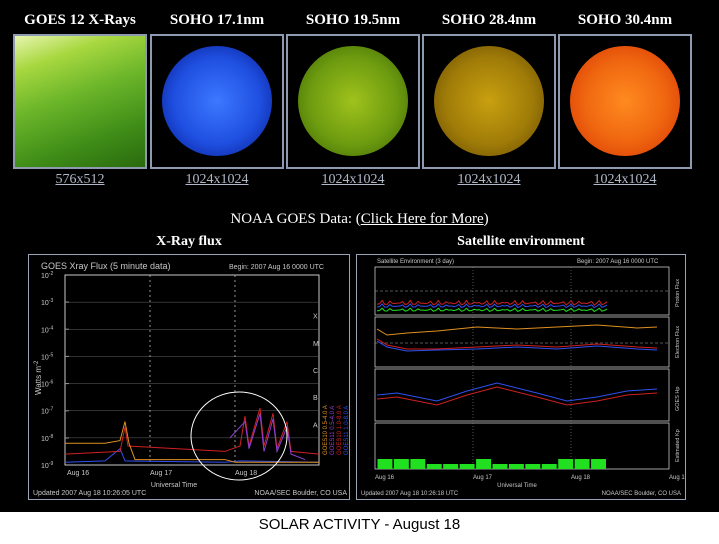 The height and width of the screenshot is (544, 719). Describe the element at coordinates (678, 445) in the screenshot. I see `env-panel-label: Estimated Kp` at that location.